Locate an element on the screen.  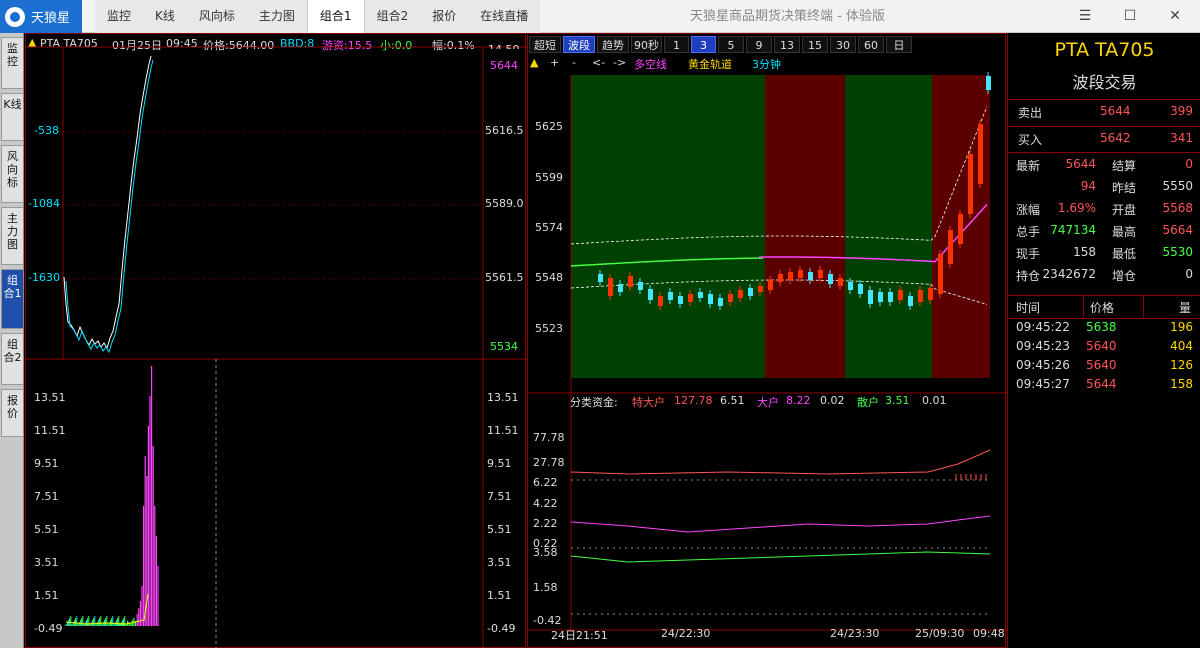
side-tab-combo1: 组合1 is located at coordinates (12, 299).